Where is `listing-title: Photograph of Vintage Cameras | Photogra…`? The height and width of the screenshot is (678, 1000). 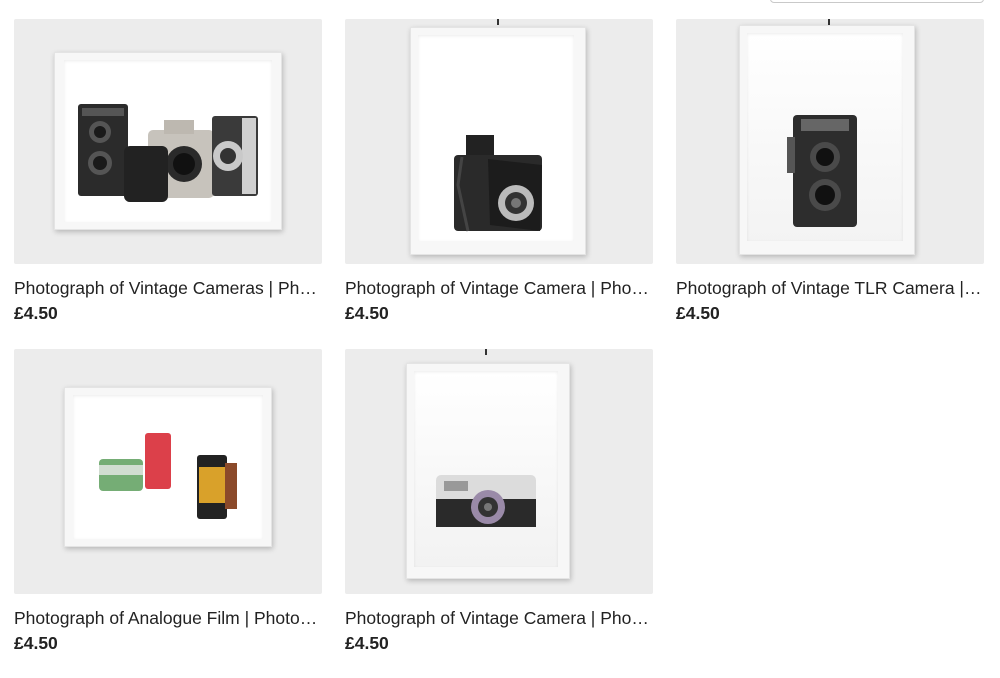
listing-title: Photograph of Vintage Cameras | Photogra… is located at coordinates (167, 288).